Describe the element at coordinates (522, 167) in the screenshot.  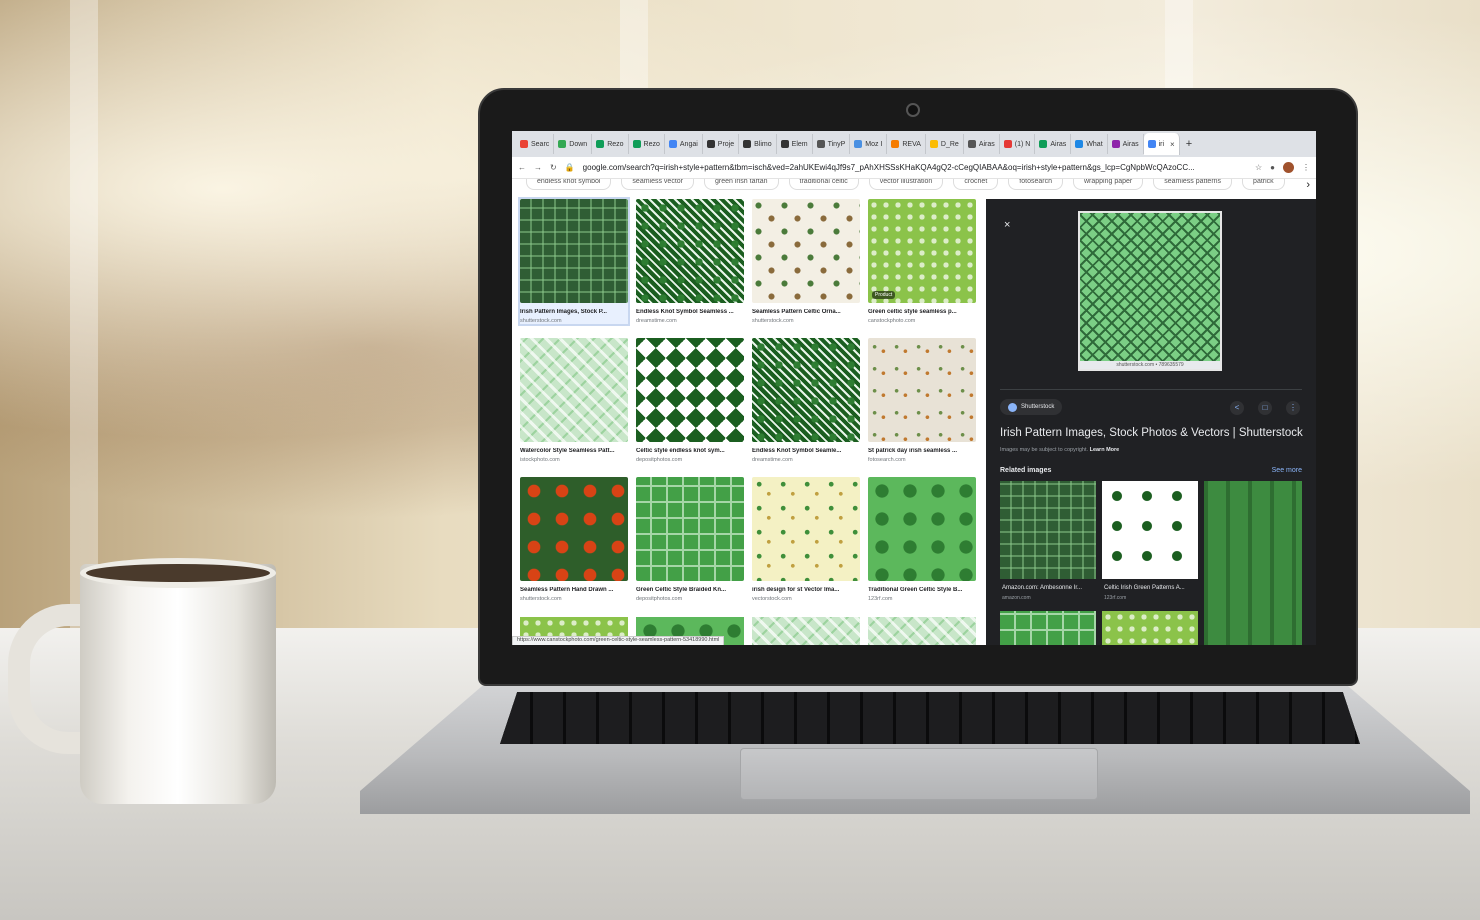
I see `back-icon: ←` at that location.